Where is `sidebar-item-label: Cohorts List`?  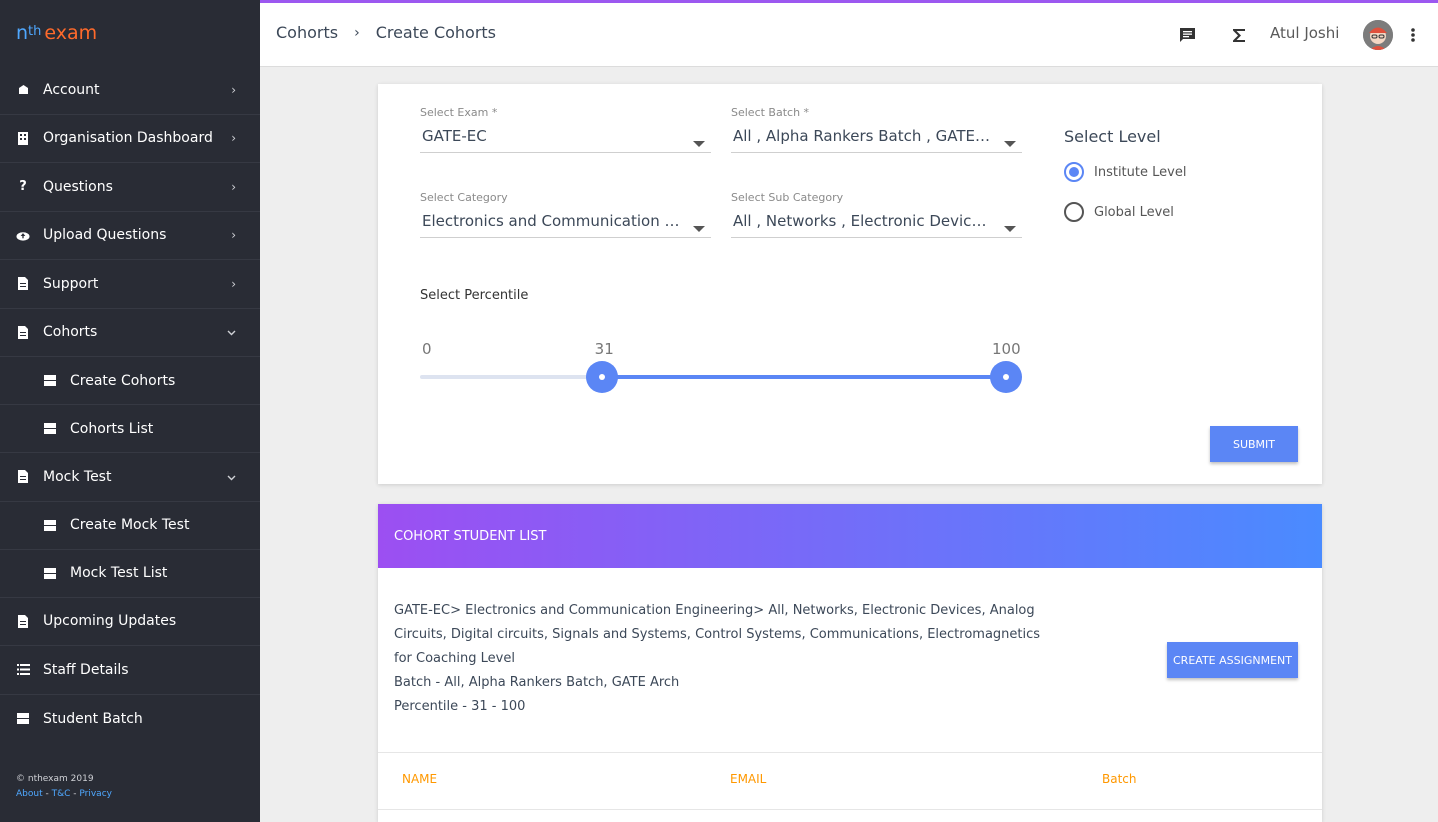 sidebar-item-label: Cohorts List is located at coordinates (112, 428).